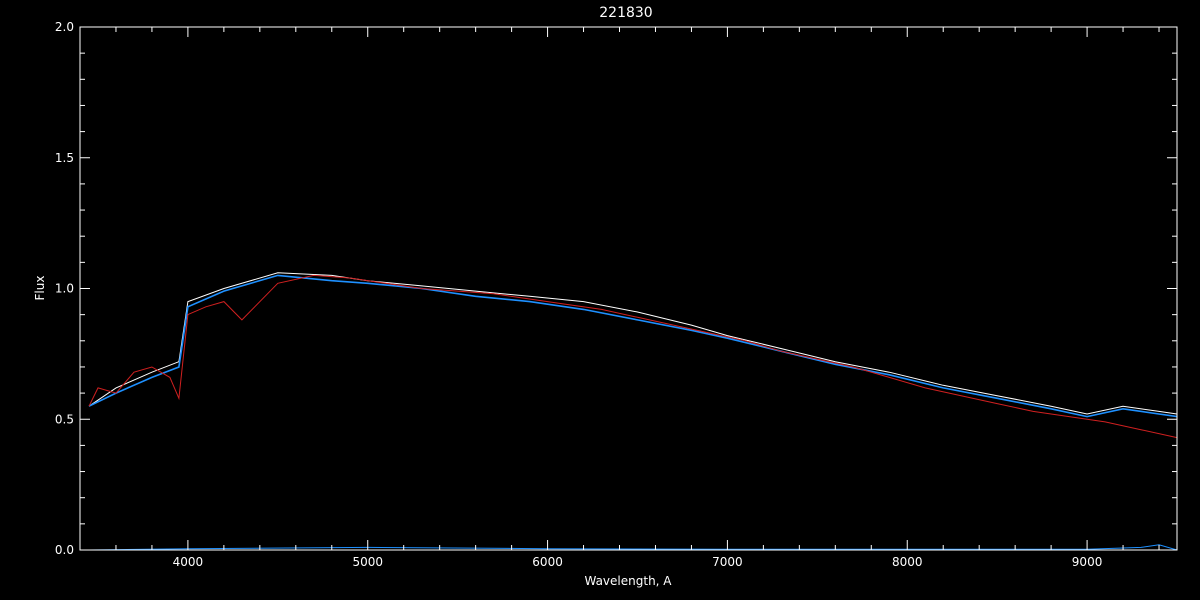  What do you see at coordinates (188, 562) in the screenshot?
I see `x-tick-label: 4000` at bounding box center [188, 562].